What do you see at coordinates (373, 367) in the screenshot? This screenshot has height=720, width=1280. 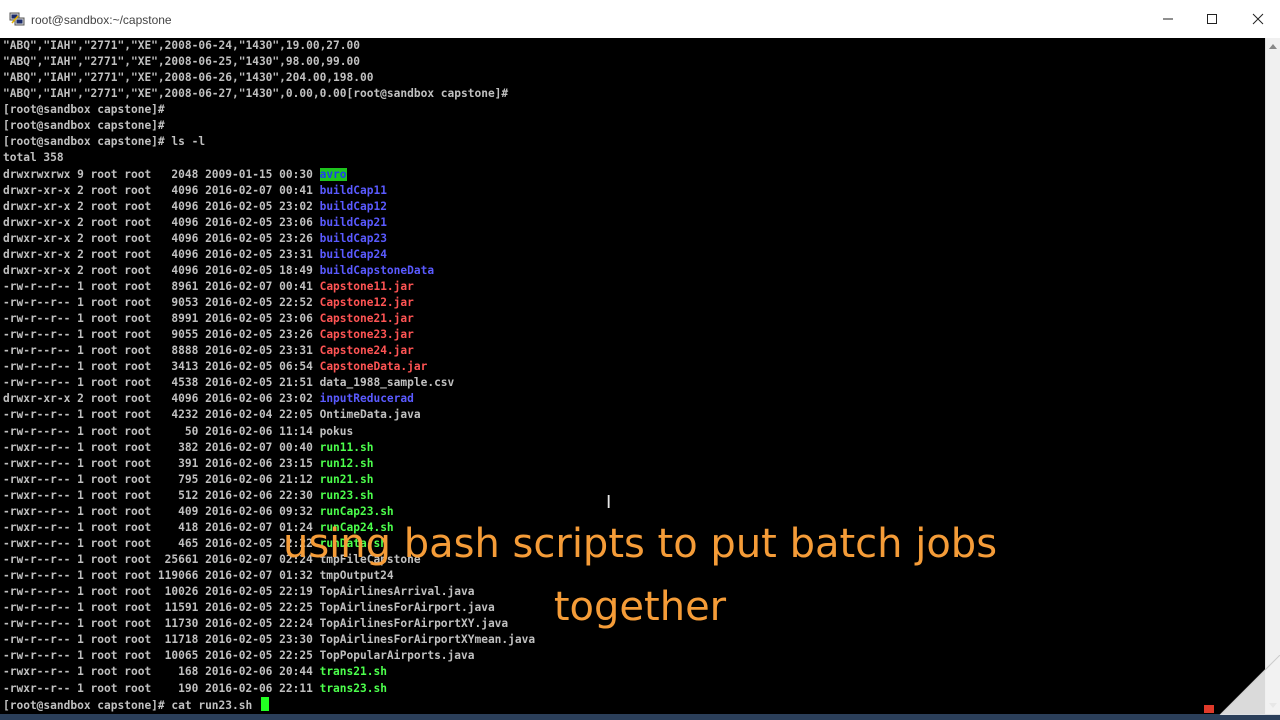 I see `terminal-text-segment: CapstoneData.jar` at bounding box center [373, 367].